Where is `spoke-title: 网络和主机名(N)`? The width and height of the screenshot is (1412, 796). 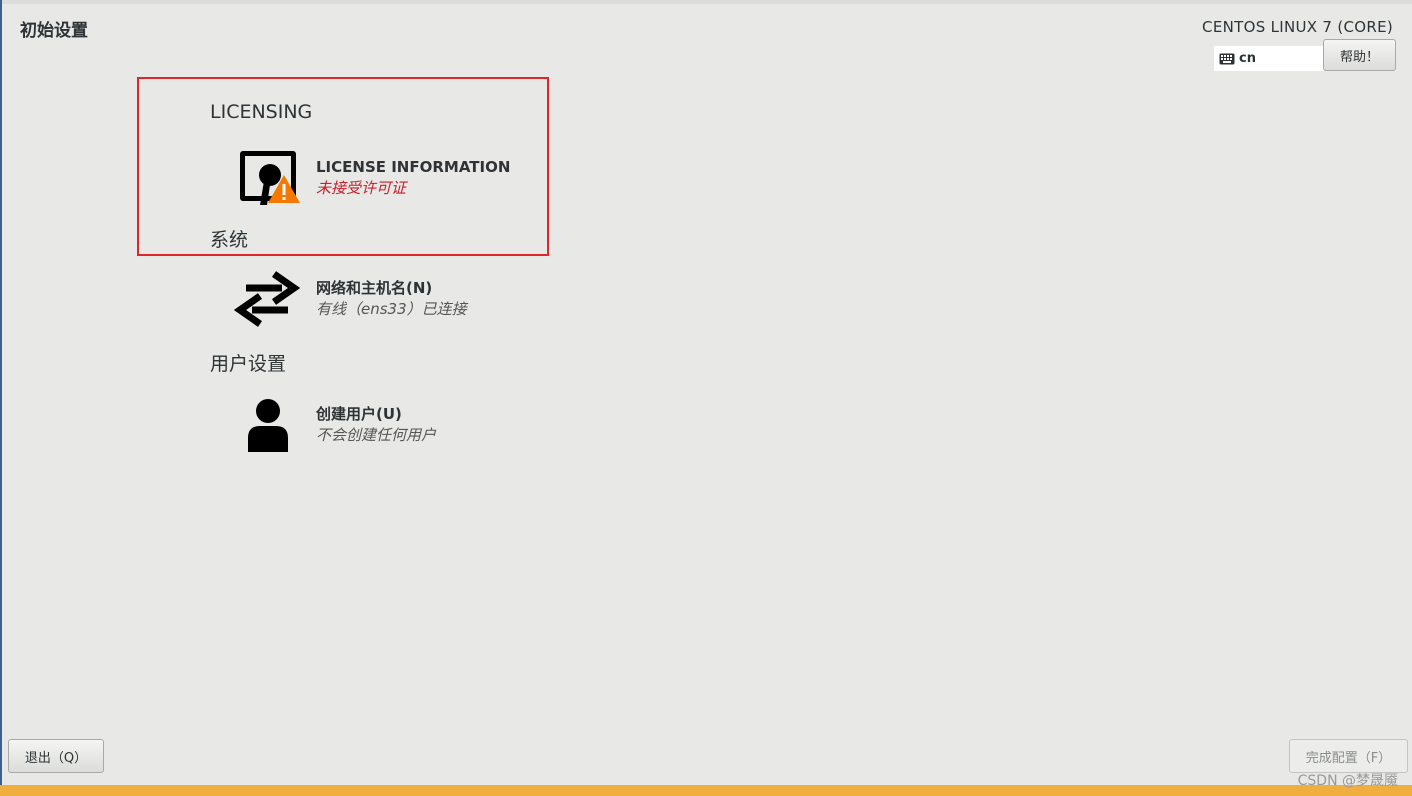 spoke-title: 网络和主机名(N) is located at coordinates (374, 288).